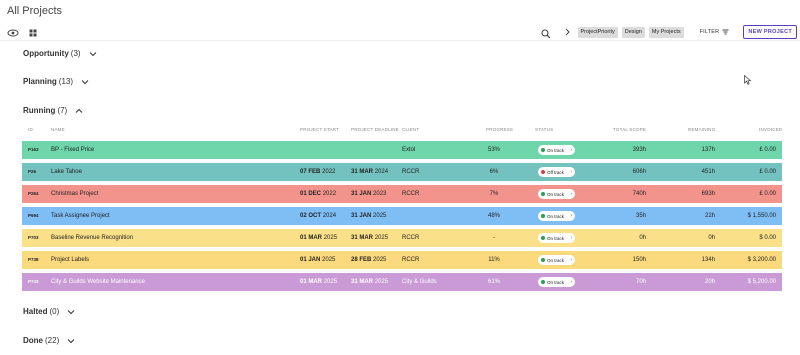 This screenshot has width=800, height=355. I want to click on project-deadline: 31 JAN 2025, so click(368, 216).